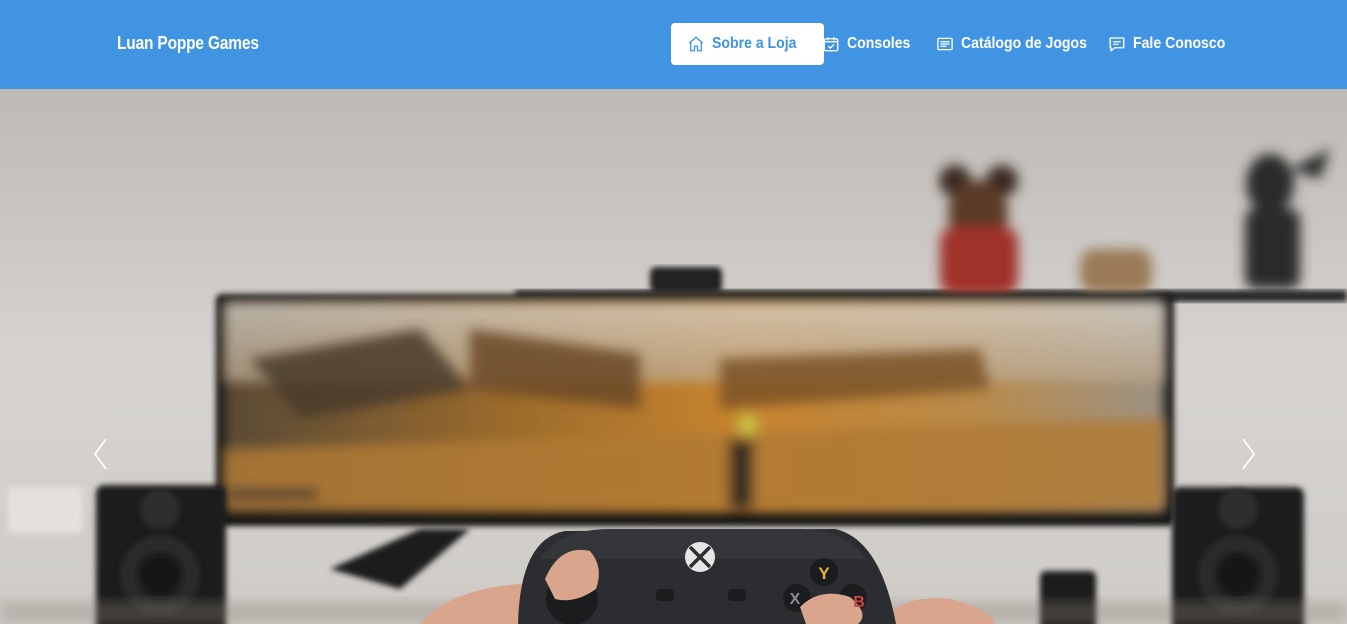  What do you see at coordinates (696, 44) in the screenshot?
I see `home-icon` at bounding box center [696, 44].